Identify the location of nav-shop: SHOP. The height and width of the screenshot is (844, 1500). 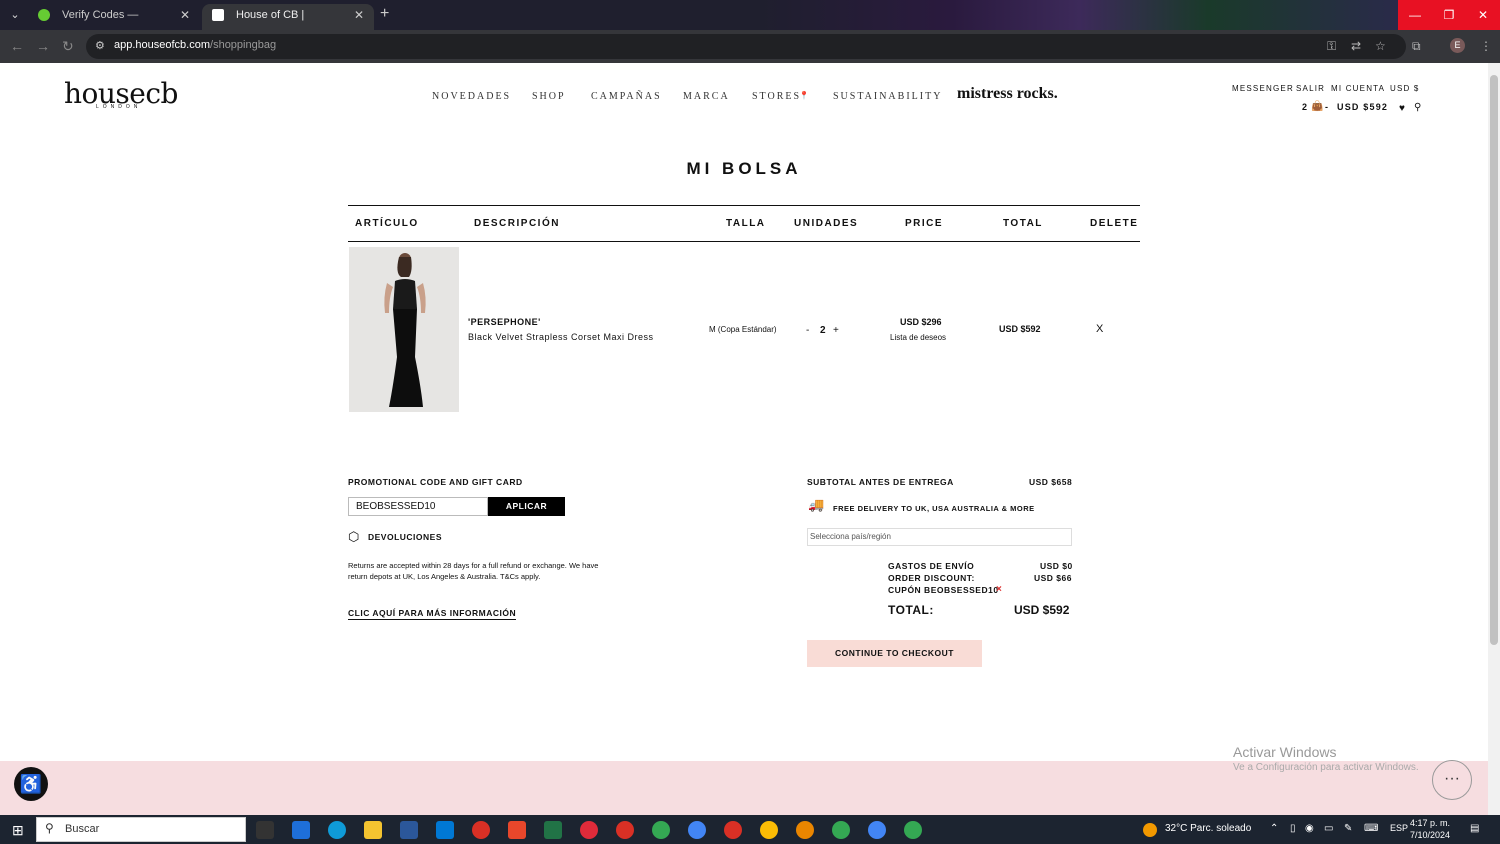
(549, 96).